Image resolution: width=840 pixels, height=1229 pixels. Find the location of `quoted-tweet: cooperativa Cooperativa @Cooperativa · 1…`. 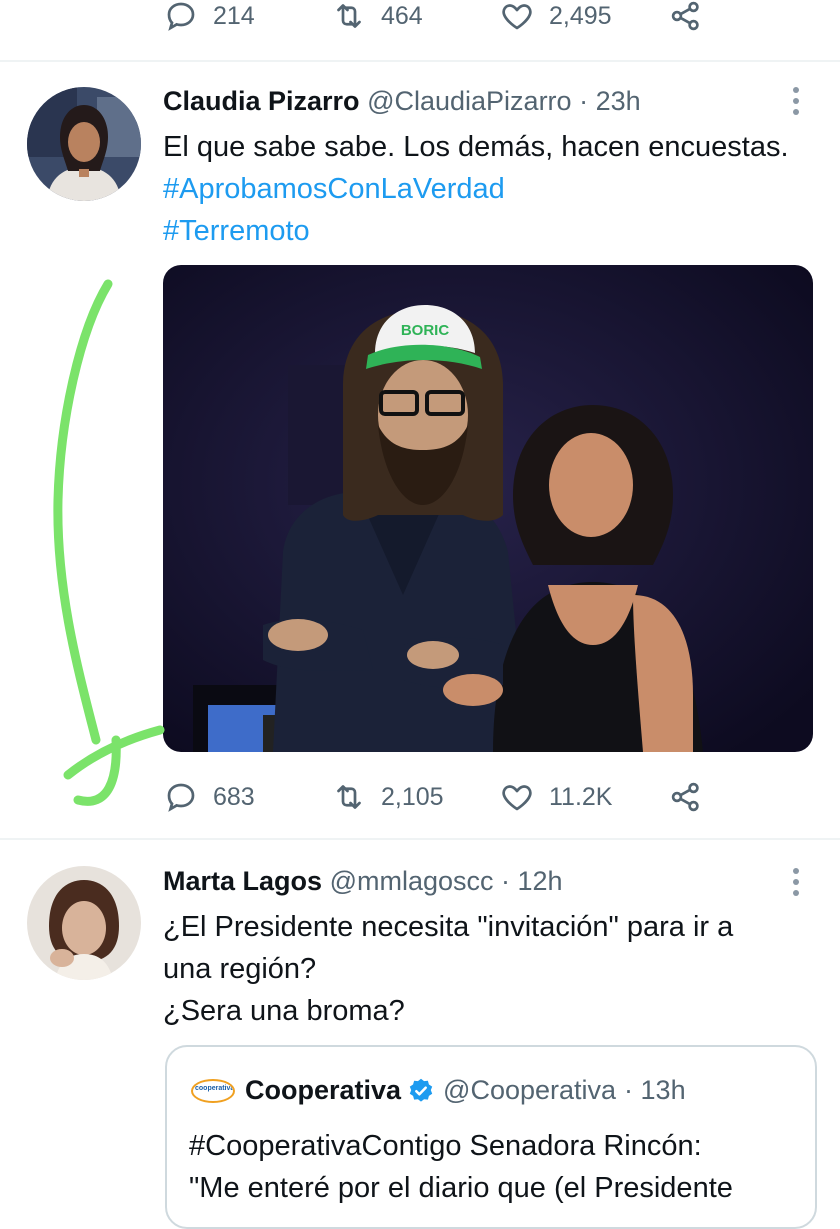

quoted-tweet: cooperativa Cooperativa @Cooperativa · 1… is located at coordinates (491, 1137).